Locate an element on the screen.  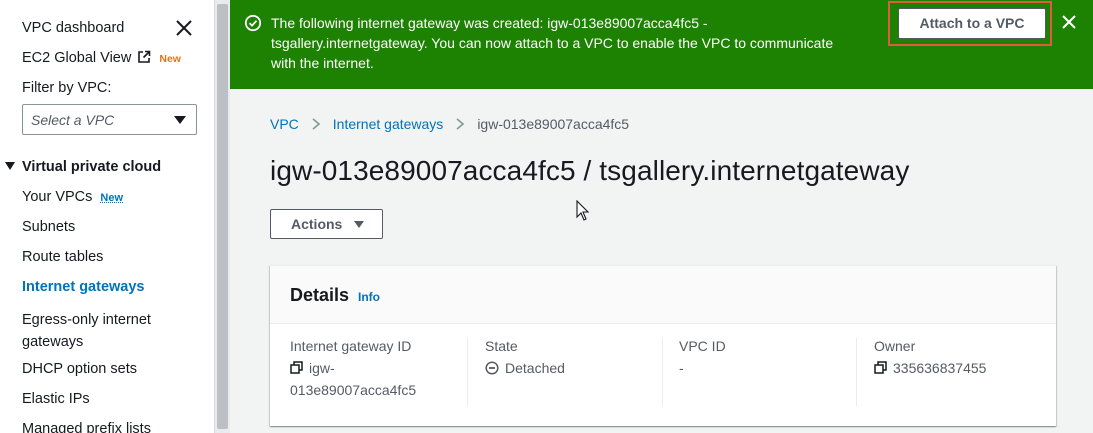
details-panel-header: Details Info is located at coordinates (663, 295).